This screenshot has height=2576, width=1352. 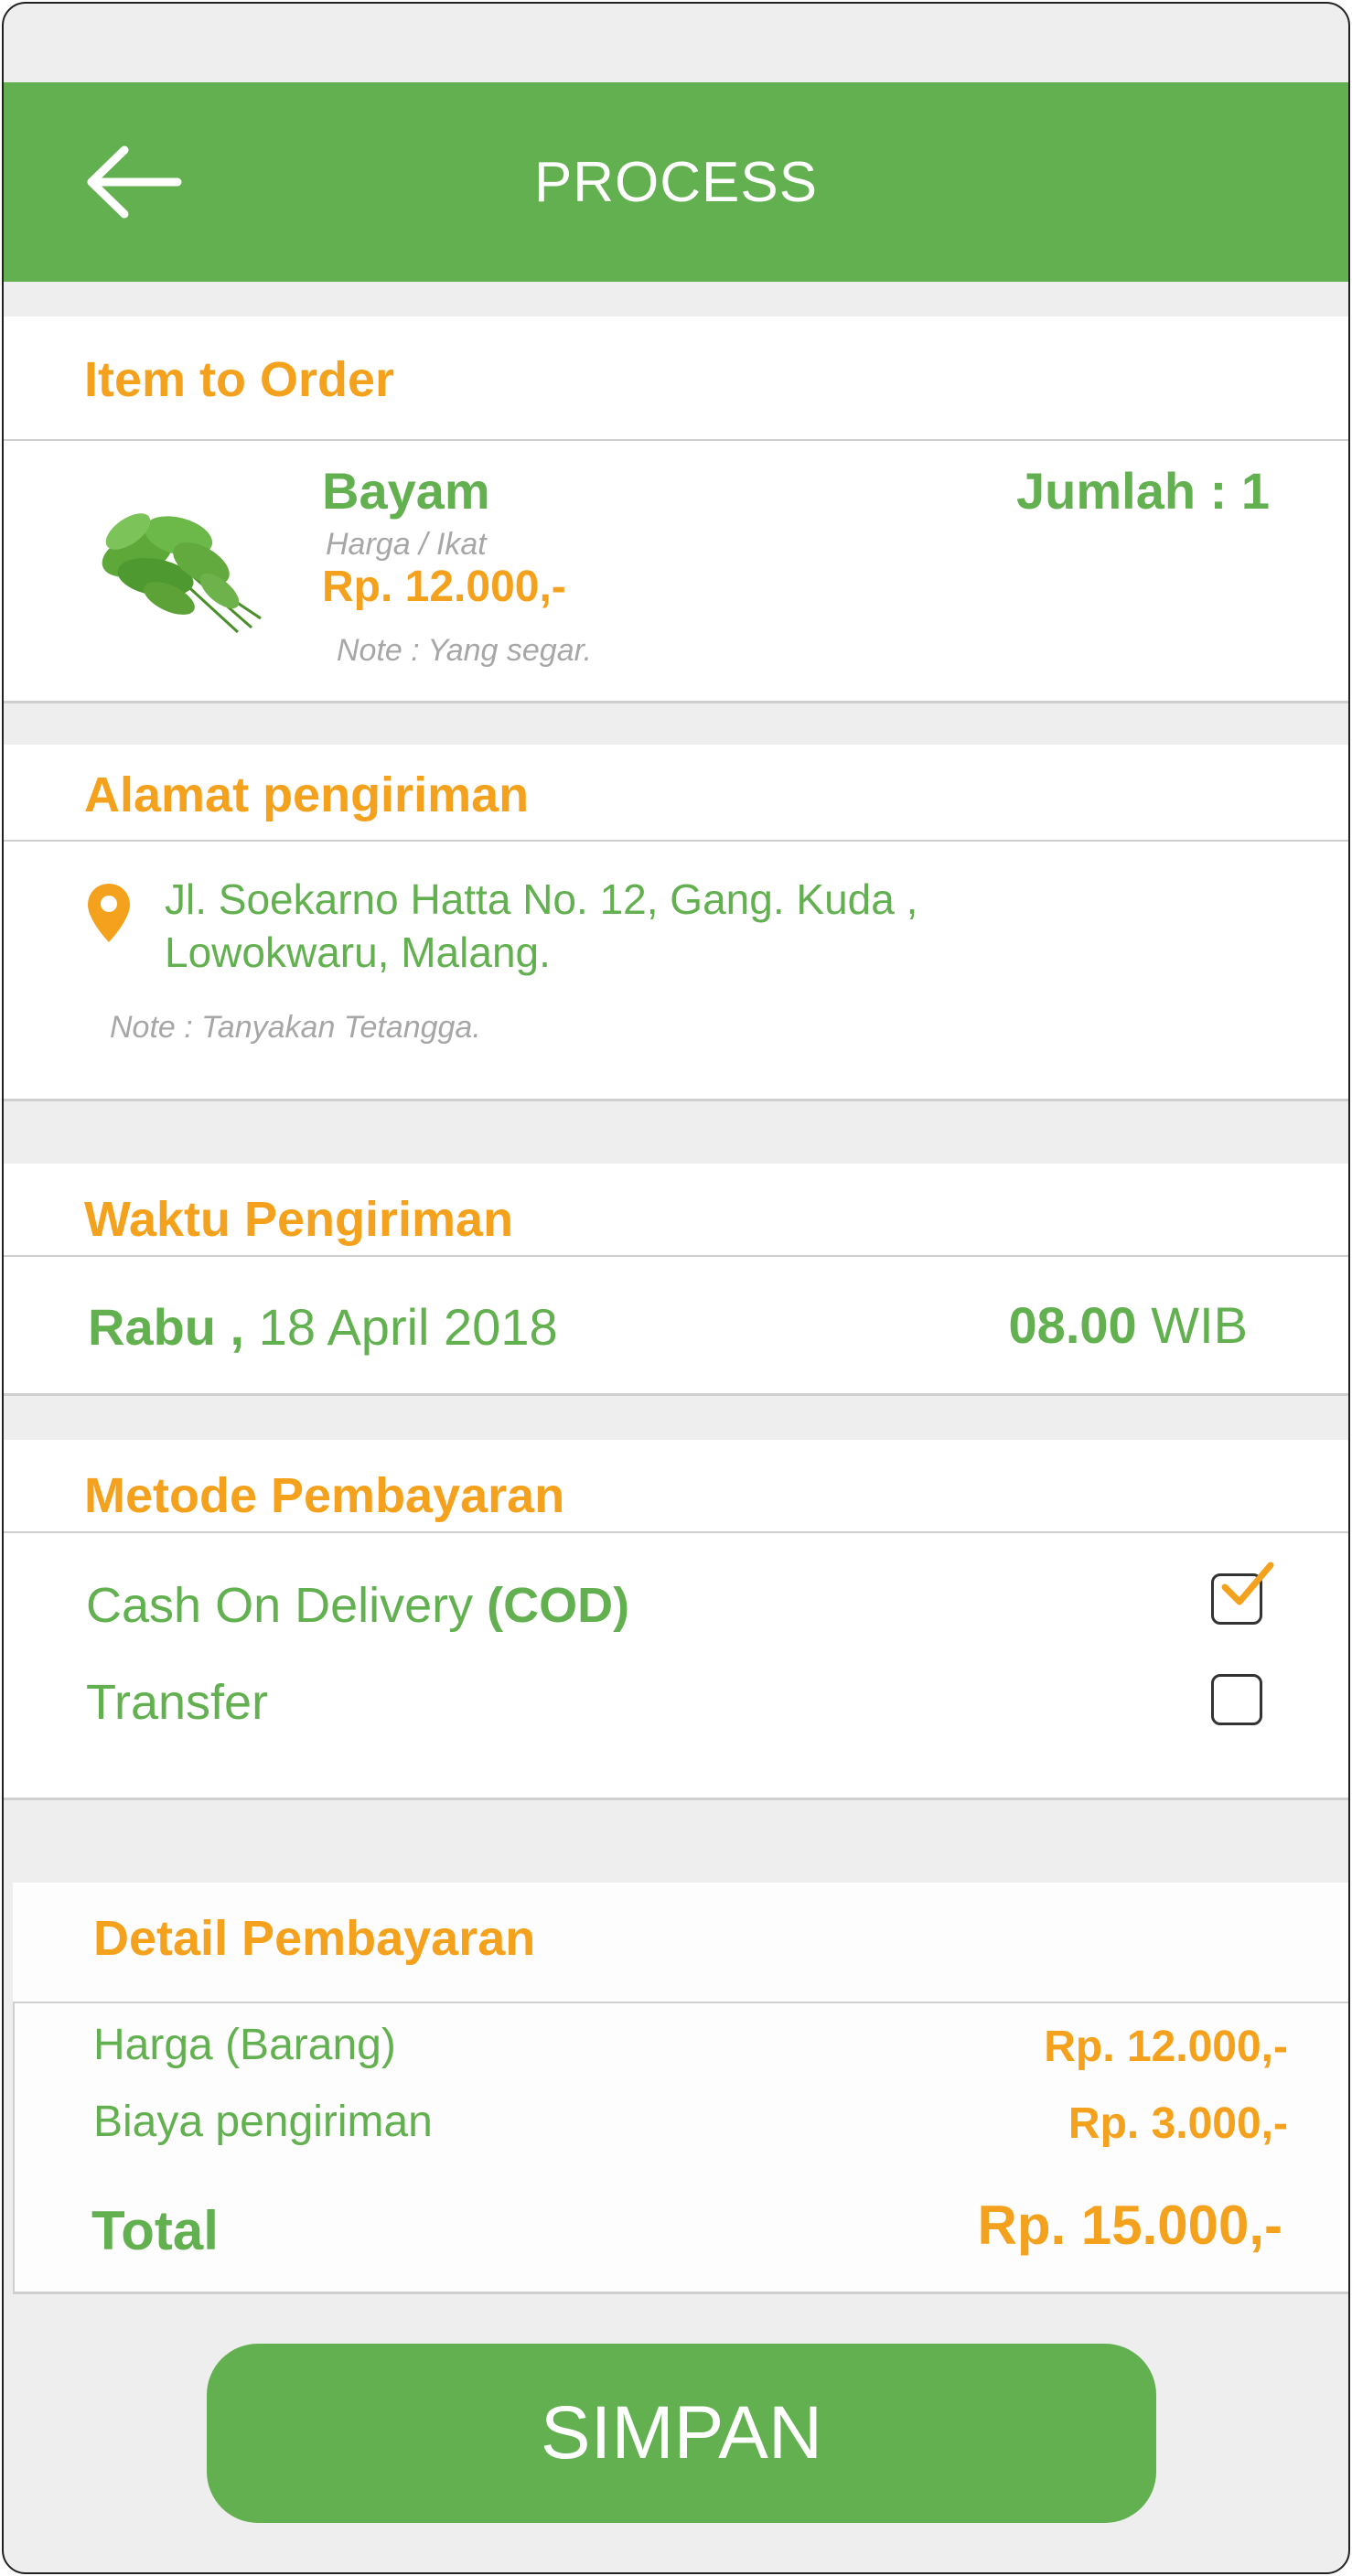 I want to click on delivery-date: Rabu , 18 April 2018, so click(x=323, y=1327).